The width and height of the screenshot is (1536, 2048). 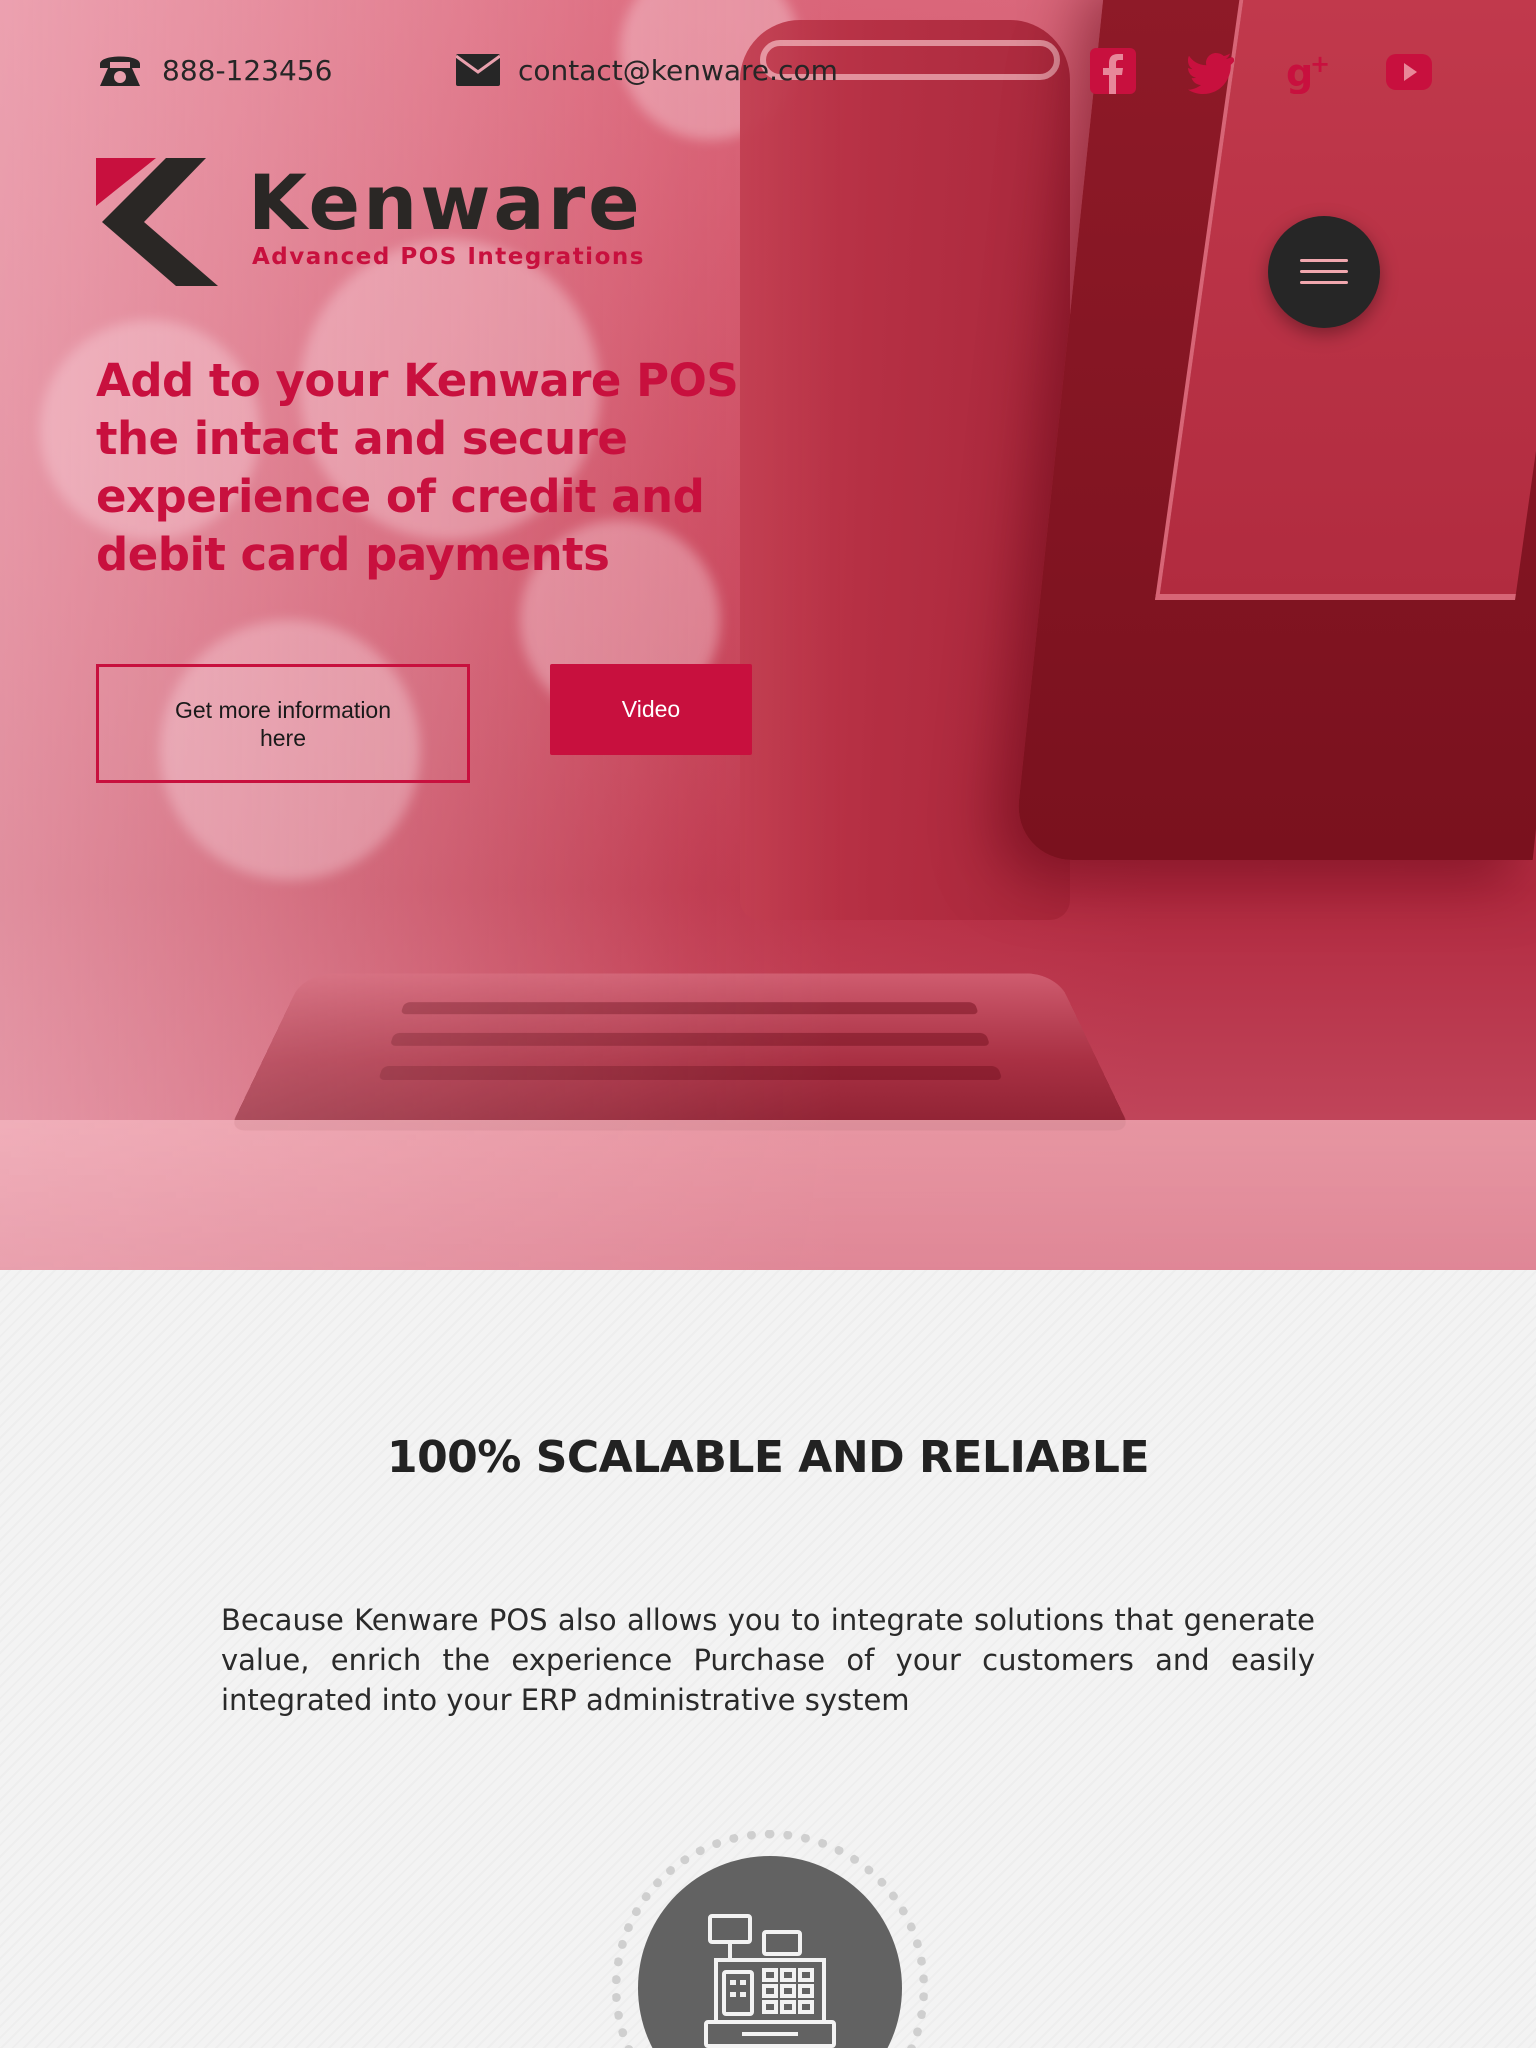 I want to click on more-info-label: Get more information here, so click(x=283, y=723).